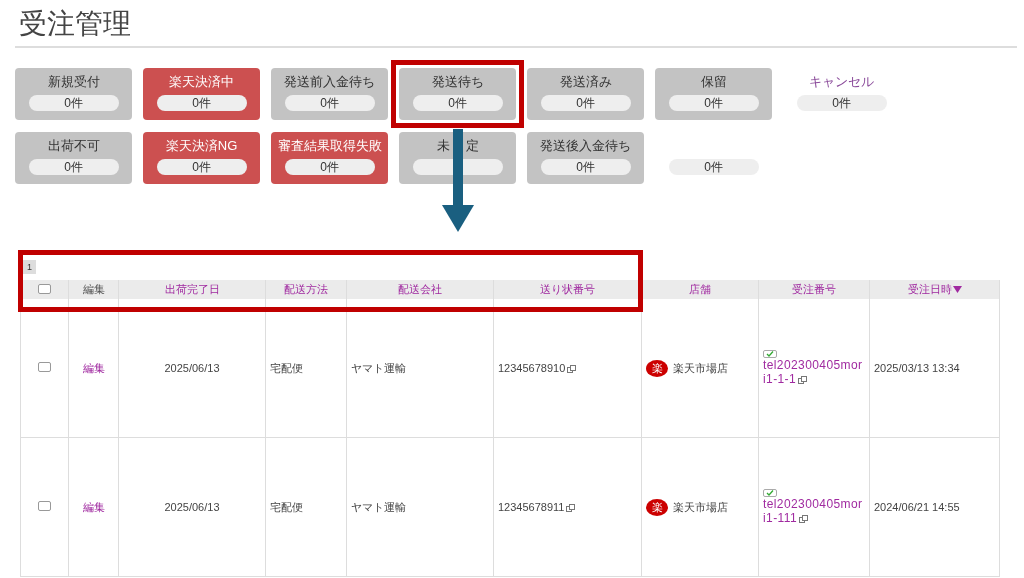 Image resolution: width=1024 pixels, height=578 pixels. I want to click on column-header: 配送会社, so click(420, 289).